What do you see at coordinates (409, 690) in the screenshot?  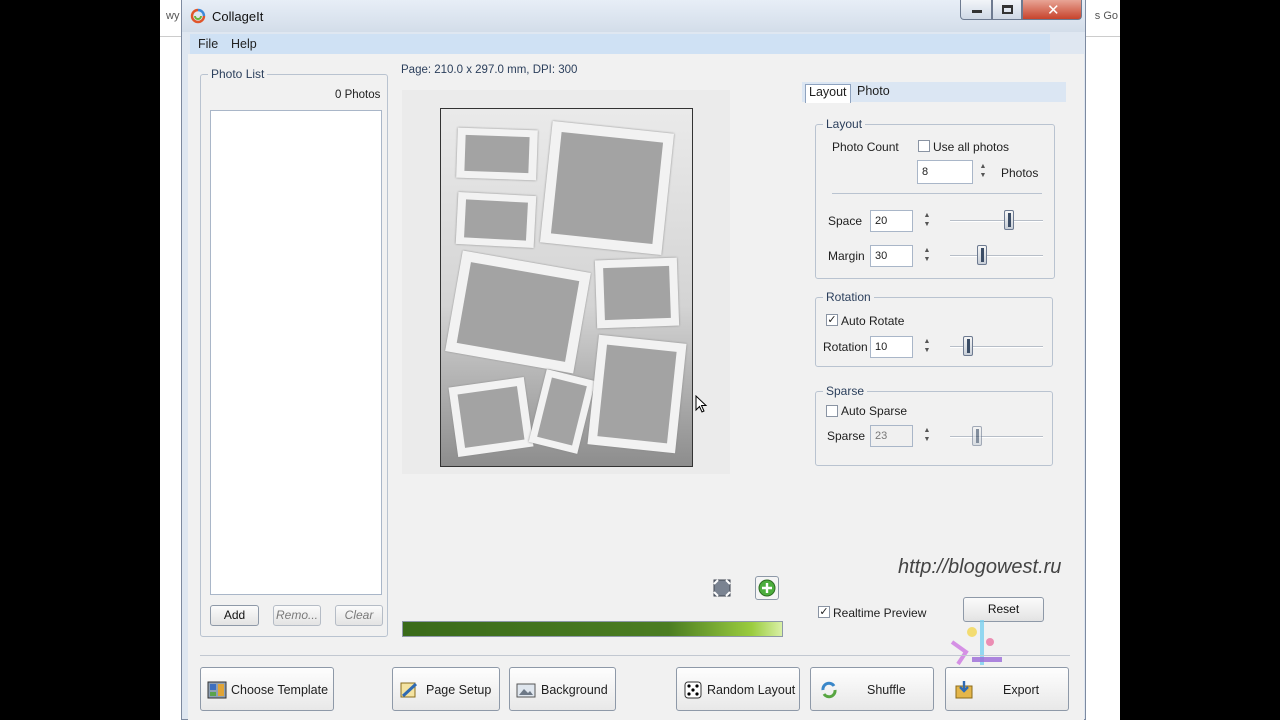 I see `page-setup-icon` at bounding box center [409, 690].